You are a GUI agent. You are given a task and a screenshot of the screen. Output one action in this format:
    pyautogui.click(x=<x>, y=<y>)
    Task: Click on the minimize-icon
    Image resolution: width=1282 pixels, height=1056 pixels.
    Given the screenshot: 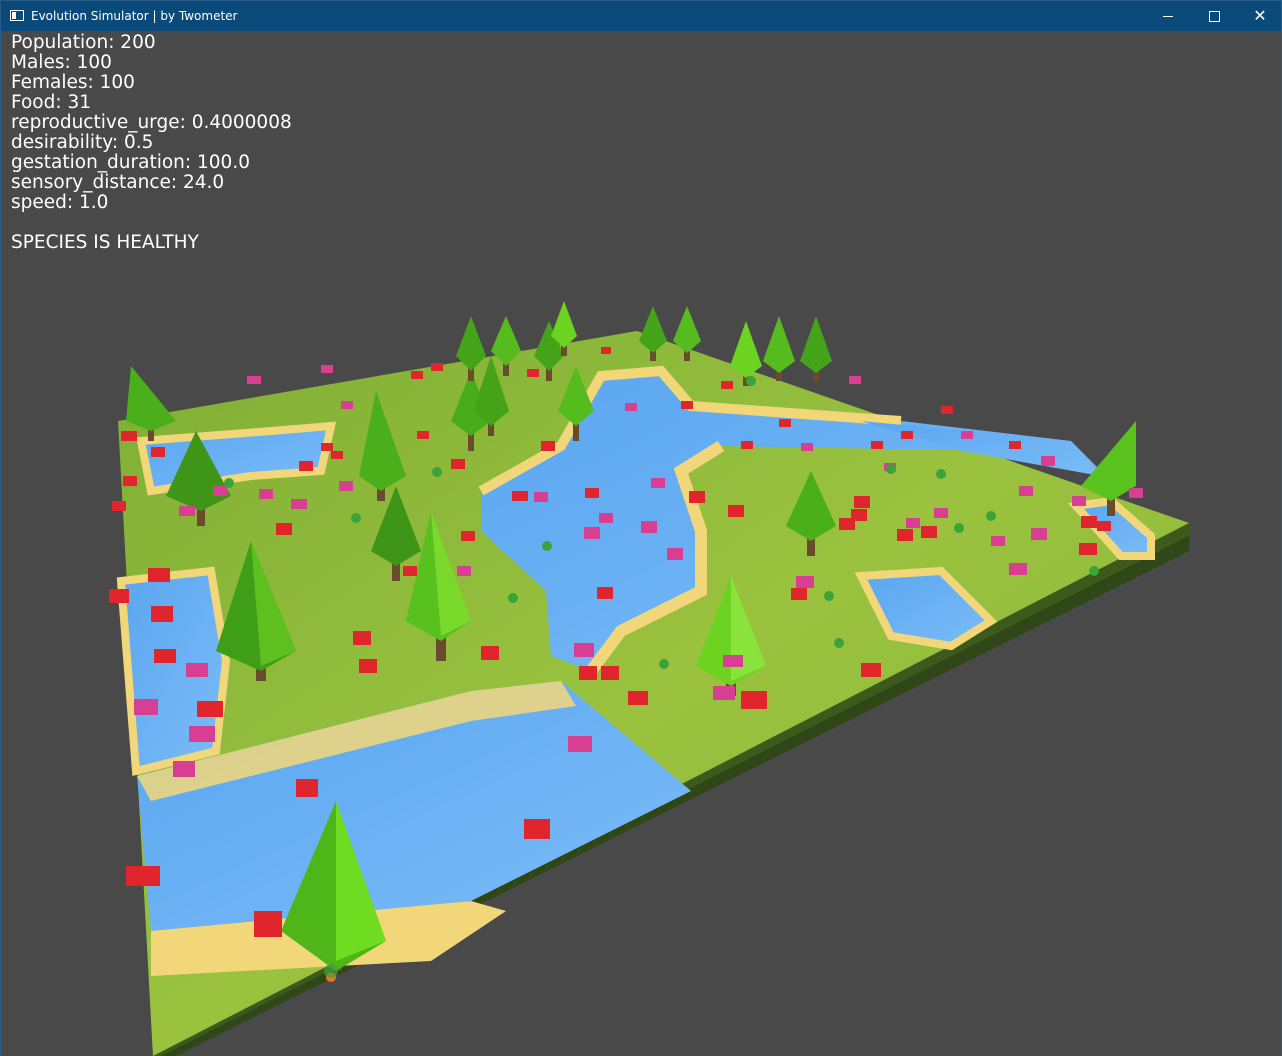 What is the action you would take?
    pyautogui.click(x=1168, y=16)
    